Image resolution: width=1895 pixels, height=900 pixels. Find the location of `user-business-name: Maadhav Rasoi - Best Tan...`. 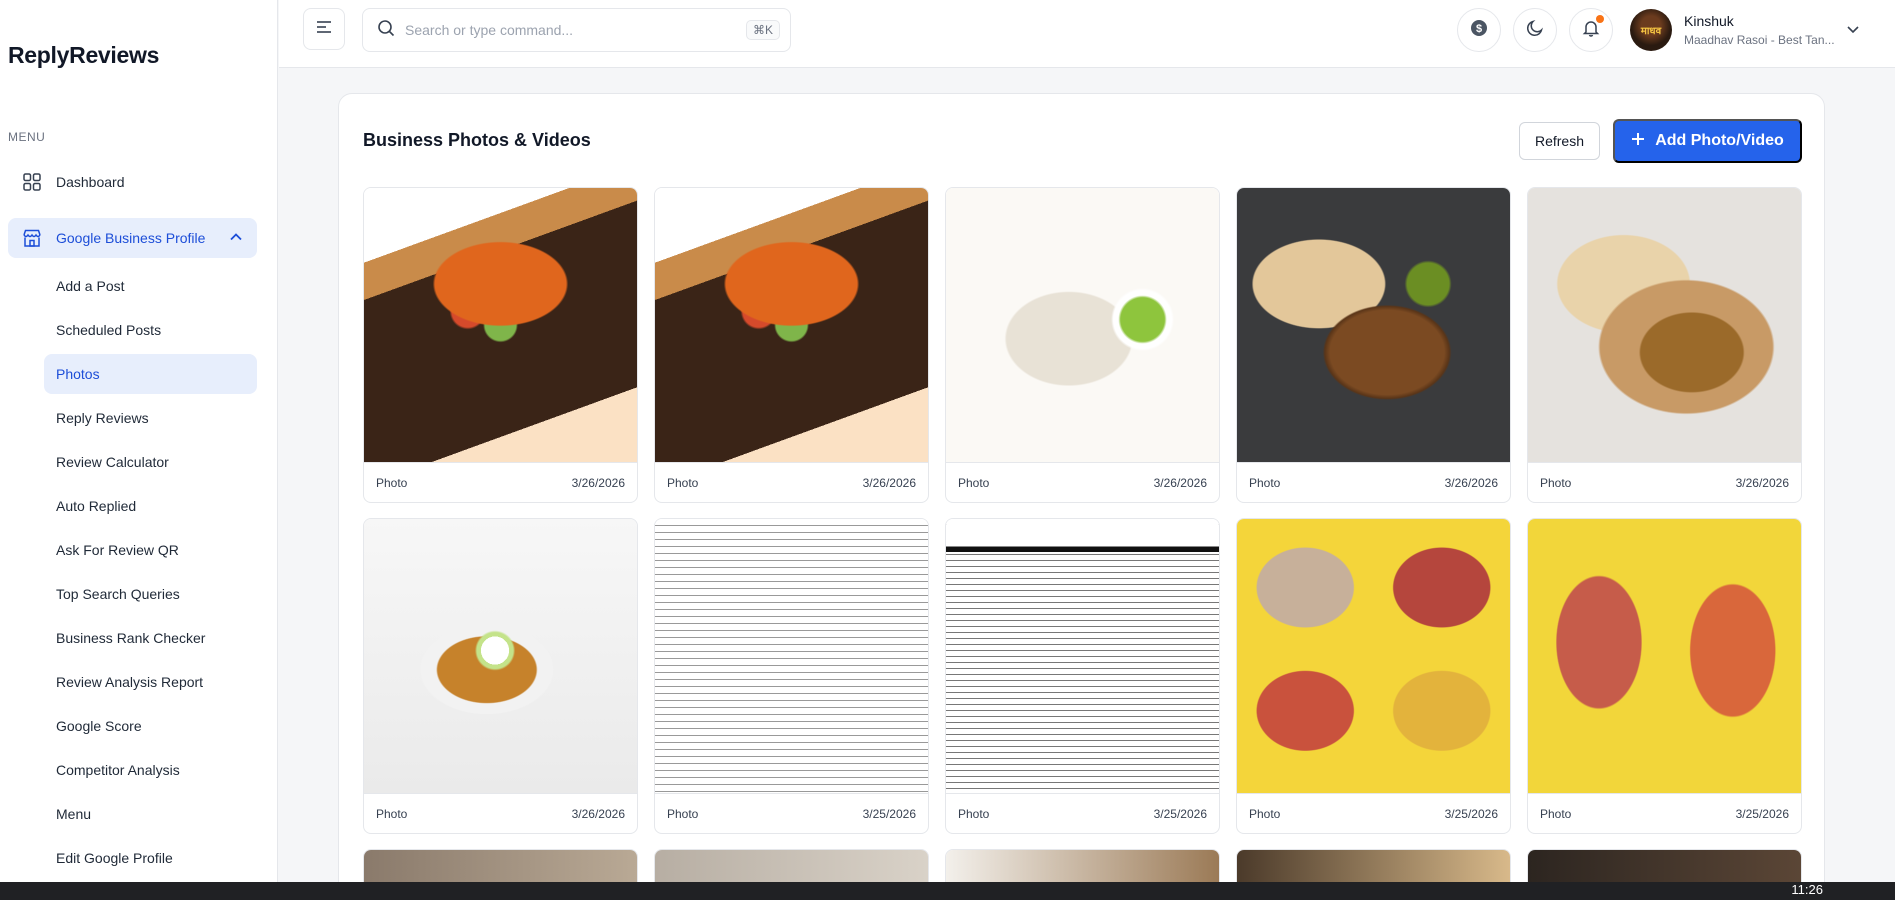

user-business-name: Maadhav Rasoi - Best Tan... is located at coordinates (1759, 40).